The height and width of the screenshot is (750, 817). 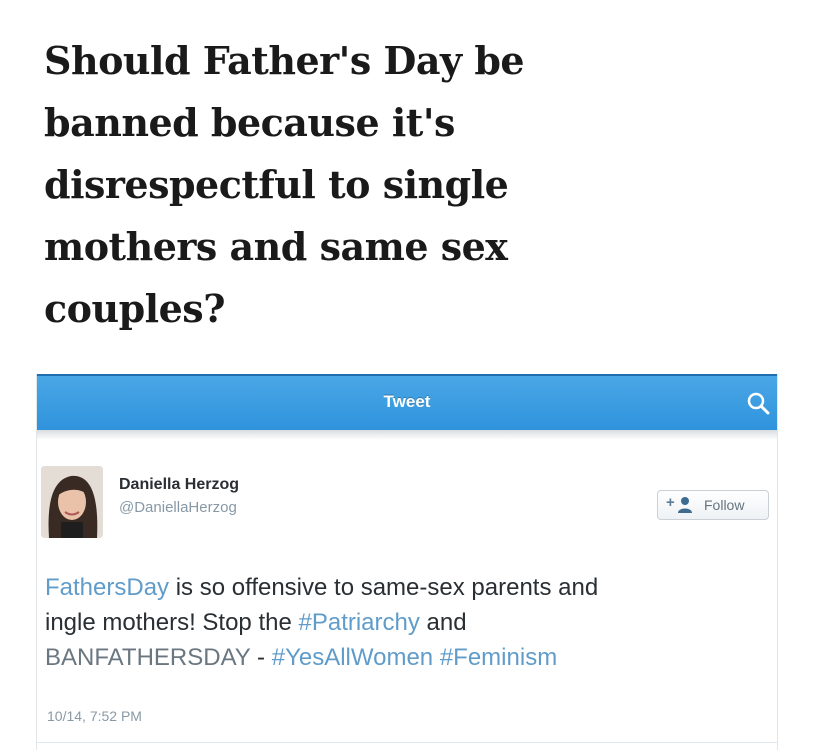 I want to click on tweet-line: ingle mothers! Stop the #Patriarchy and, so click(x=409, y=622).